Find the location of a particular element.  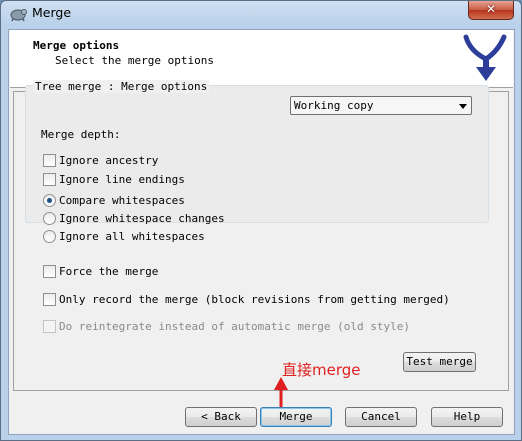

merge-branch-logo is located at coordinates (485, 57).